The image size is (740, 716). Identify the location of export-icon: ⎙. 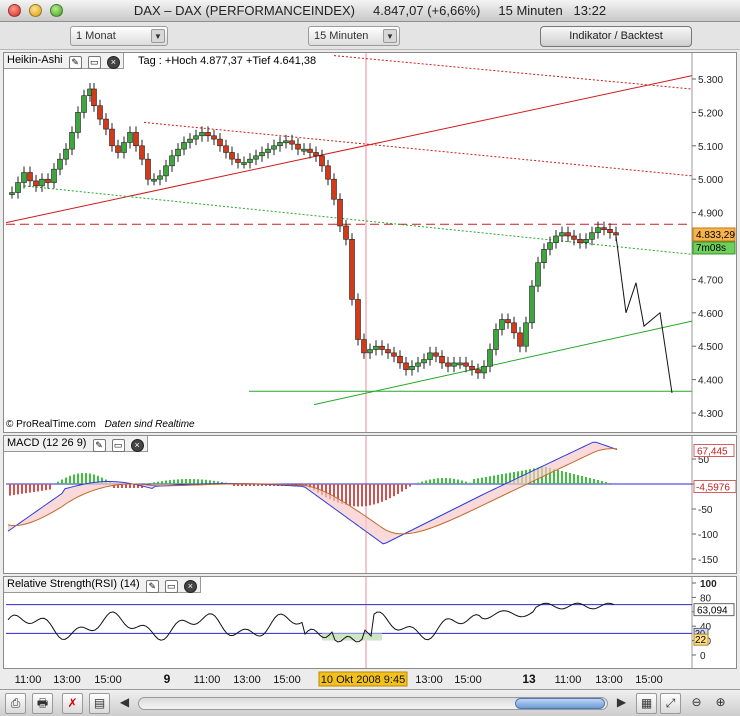
(15, 703).